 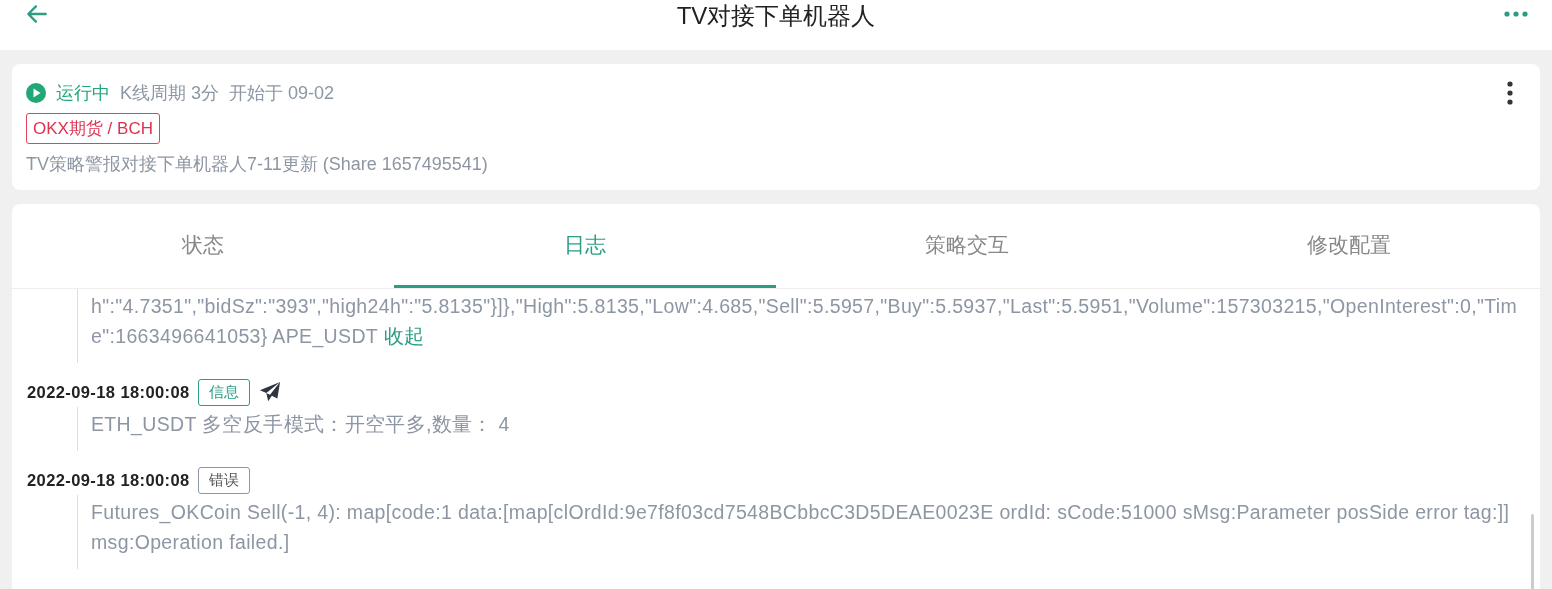 I want to click on strategy-name: TV策略警报对接下单机器人7-11更新 (Share 1657495541), so click(x=257, y=164).